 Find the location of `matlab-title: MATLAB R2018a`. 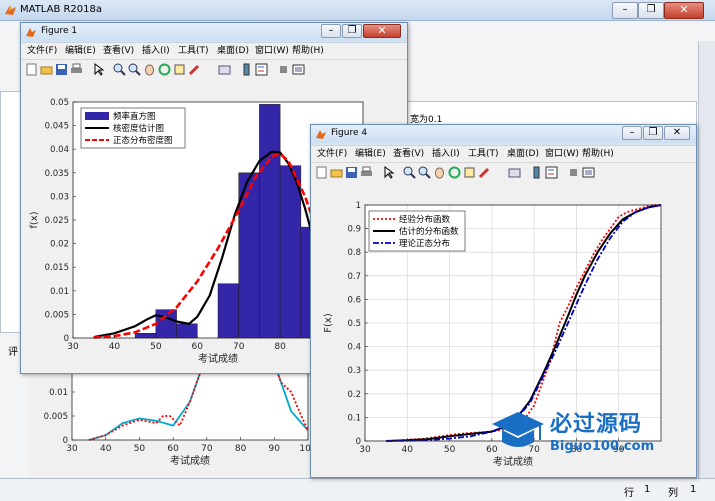

matlab-title: MATLAB R2018a is located at coordinates (61, 9).